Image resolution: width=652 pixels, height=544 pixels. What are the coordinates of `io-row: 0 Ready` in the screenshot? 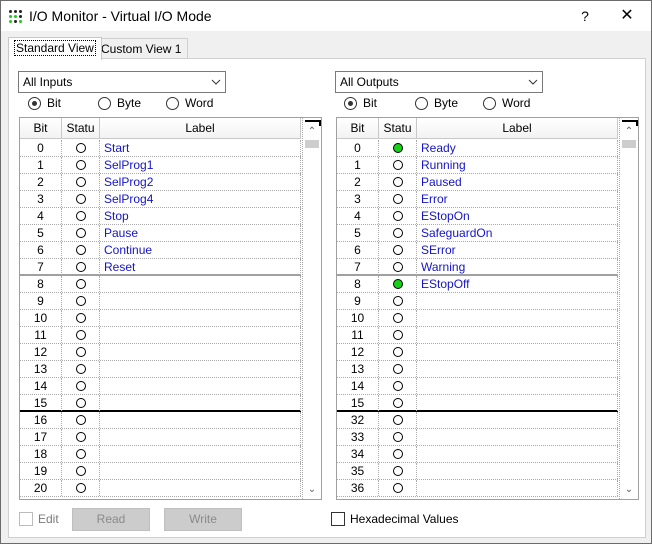 It's located at (477, 148).